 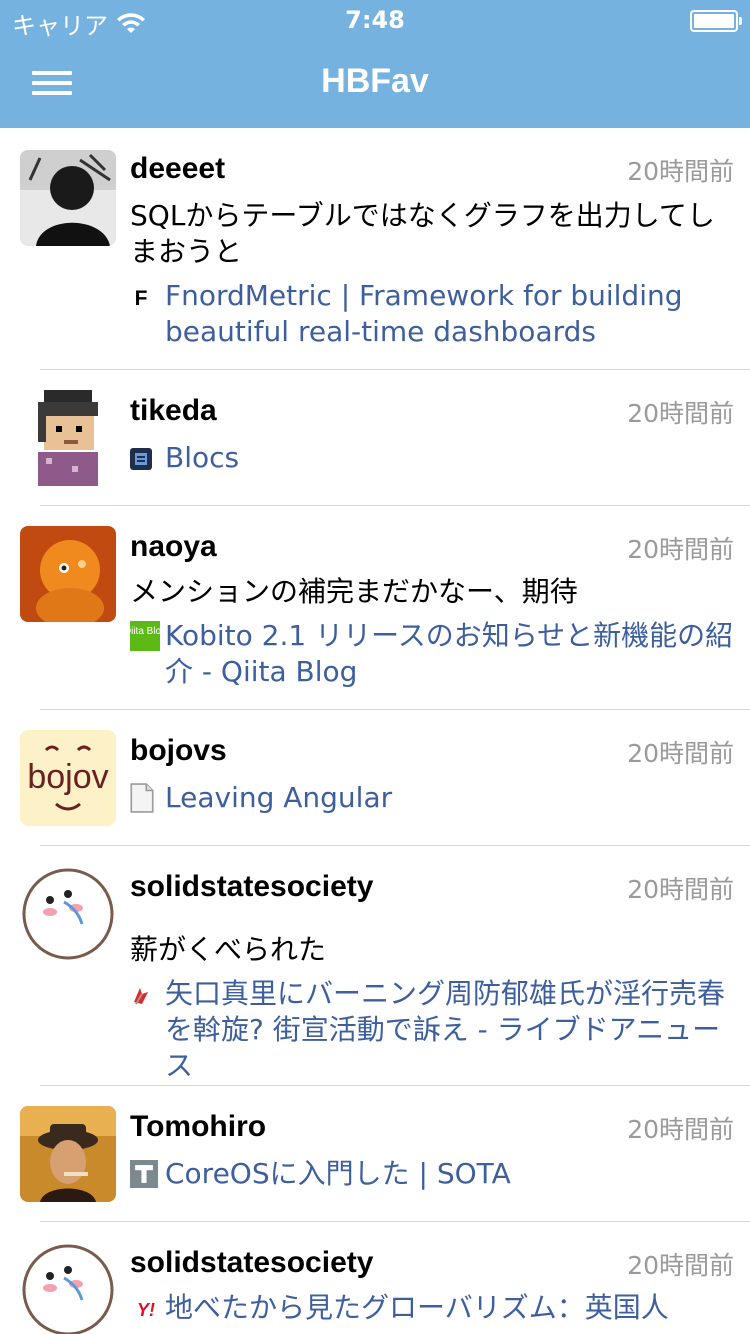 I want to click on avatar-tikeda, so click(x=68, y=438).